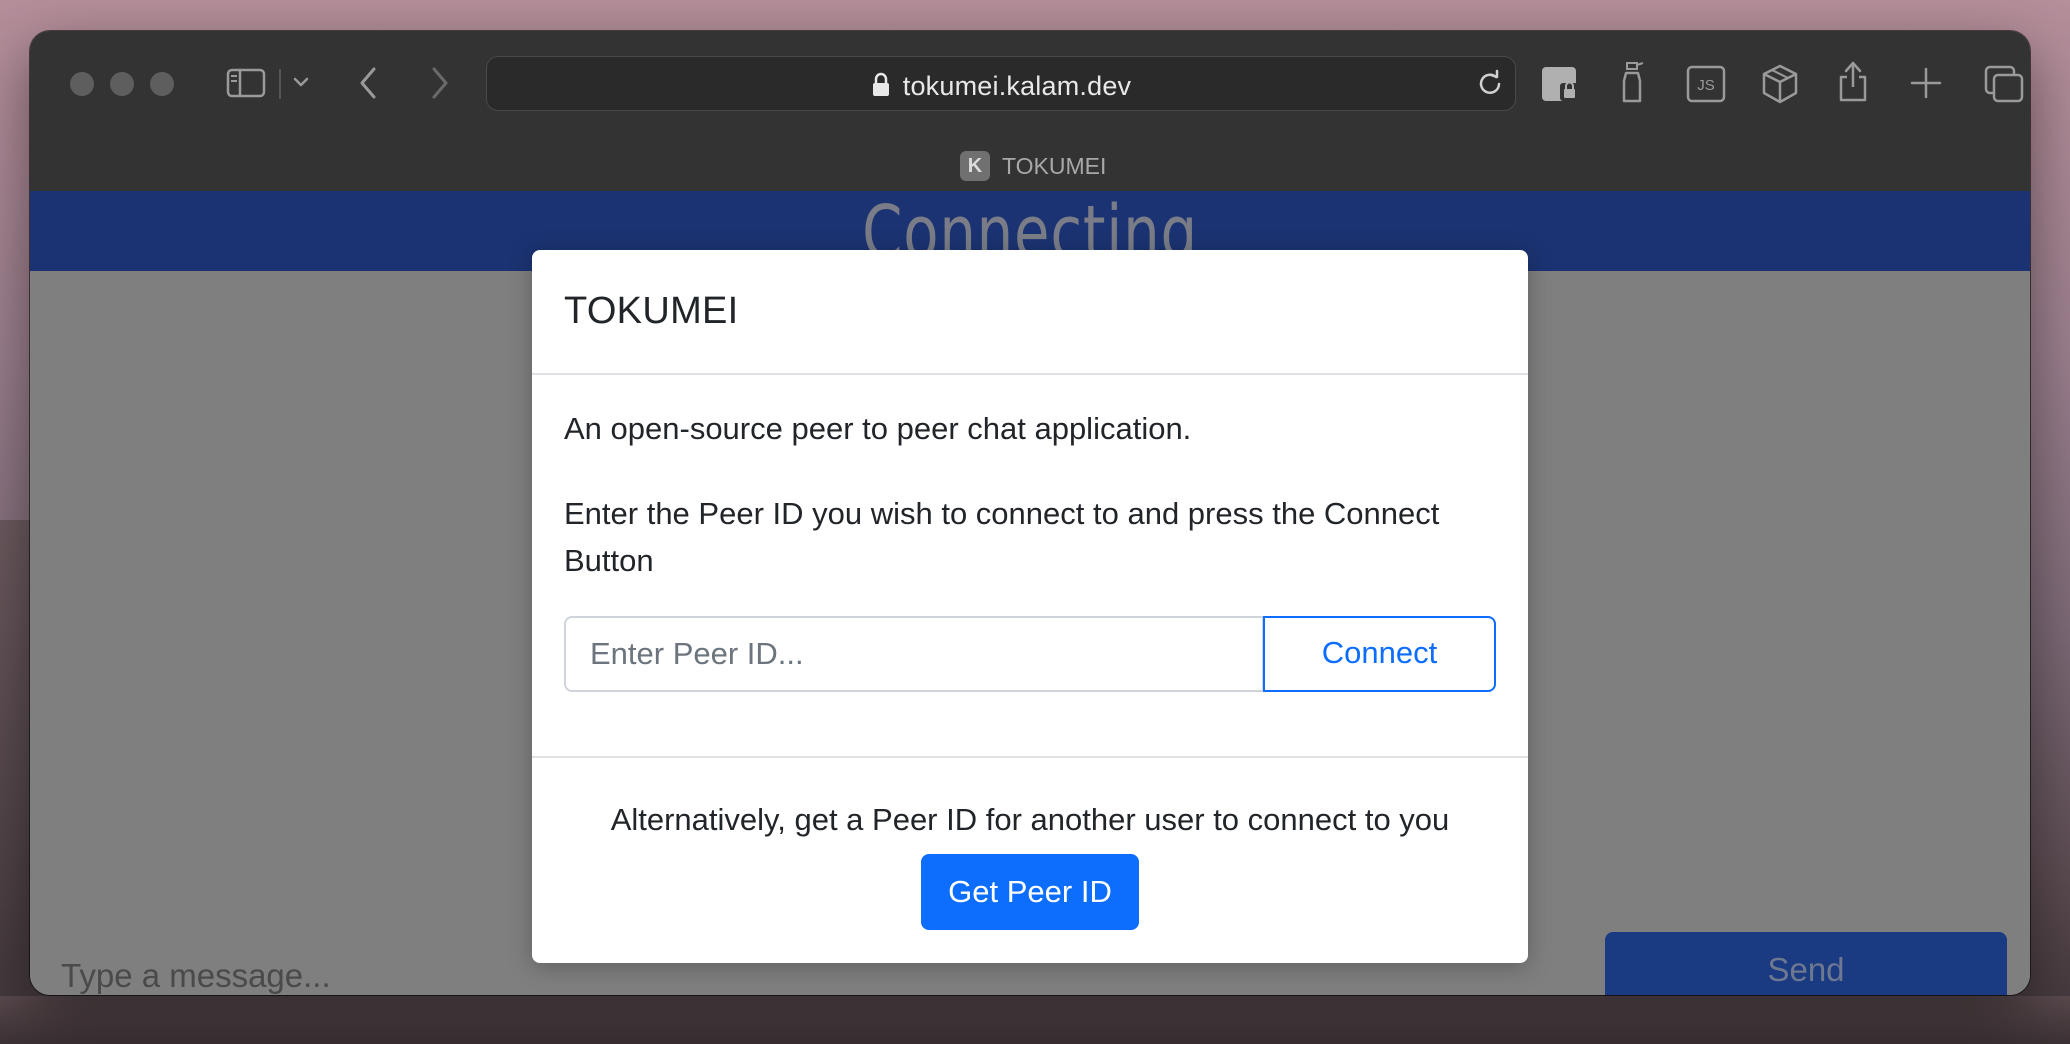  Describe the element at coordinates (1490, 86) in the screenshot. I see `reload-icon` at that location.